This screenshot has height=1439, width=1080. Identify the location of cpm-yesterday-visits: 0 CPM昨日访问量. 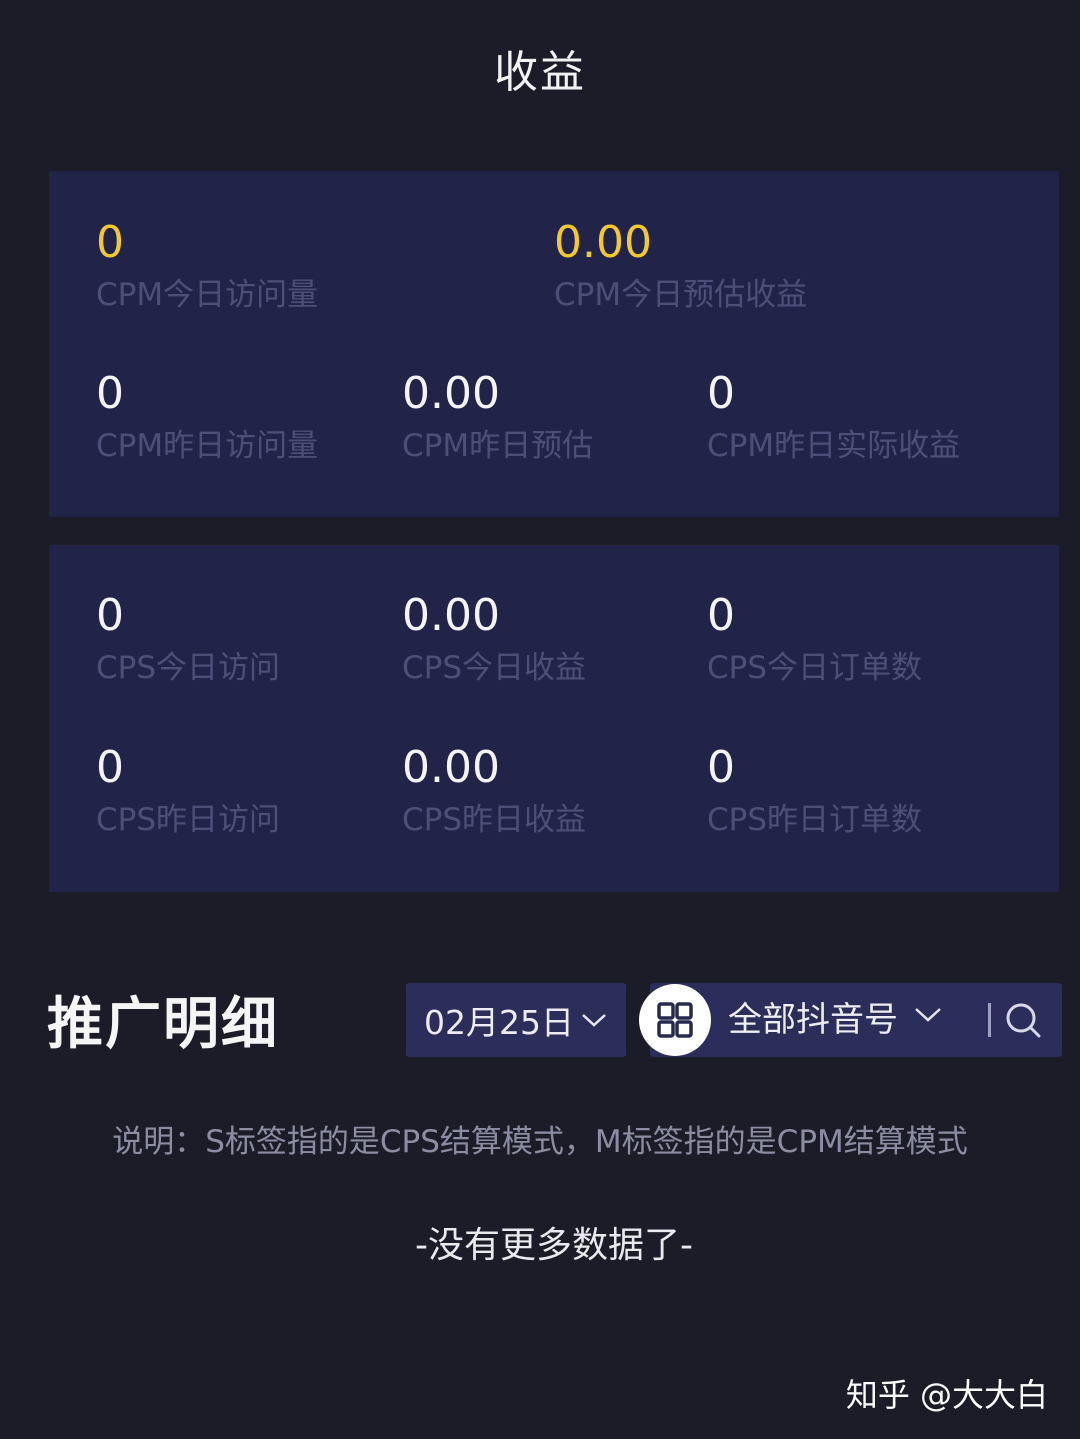
(207, 417).